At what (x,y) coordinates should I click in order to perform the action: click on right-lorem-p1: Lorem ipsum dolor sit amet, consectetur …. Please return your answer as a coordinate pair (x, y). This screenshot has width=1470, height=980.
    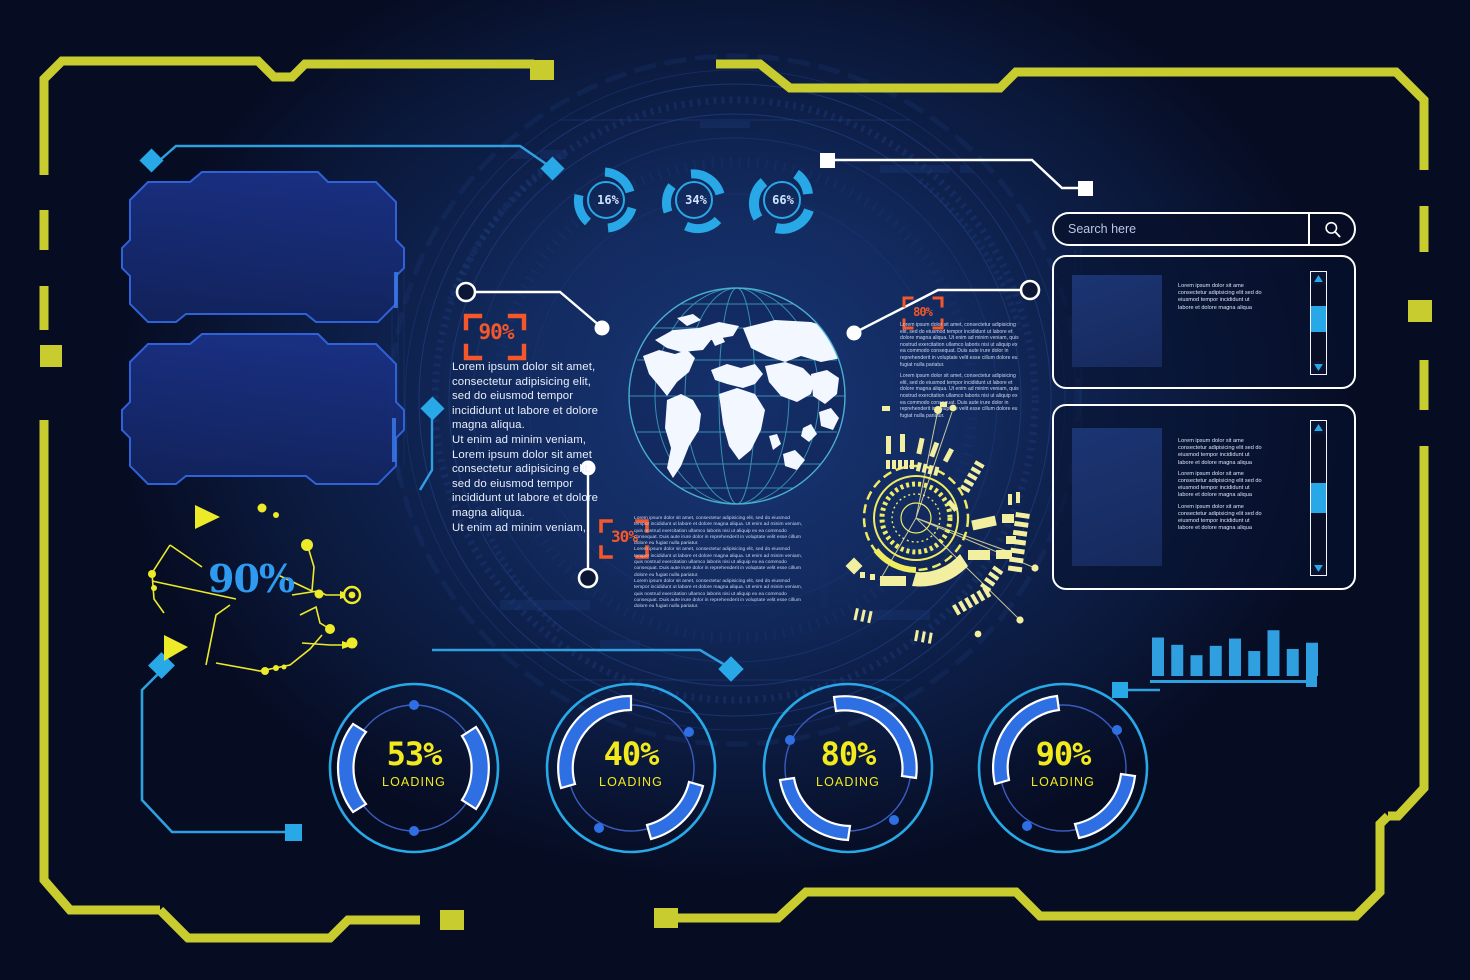
    Looking at the image, I should click on (959, 345).